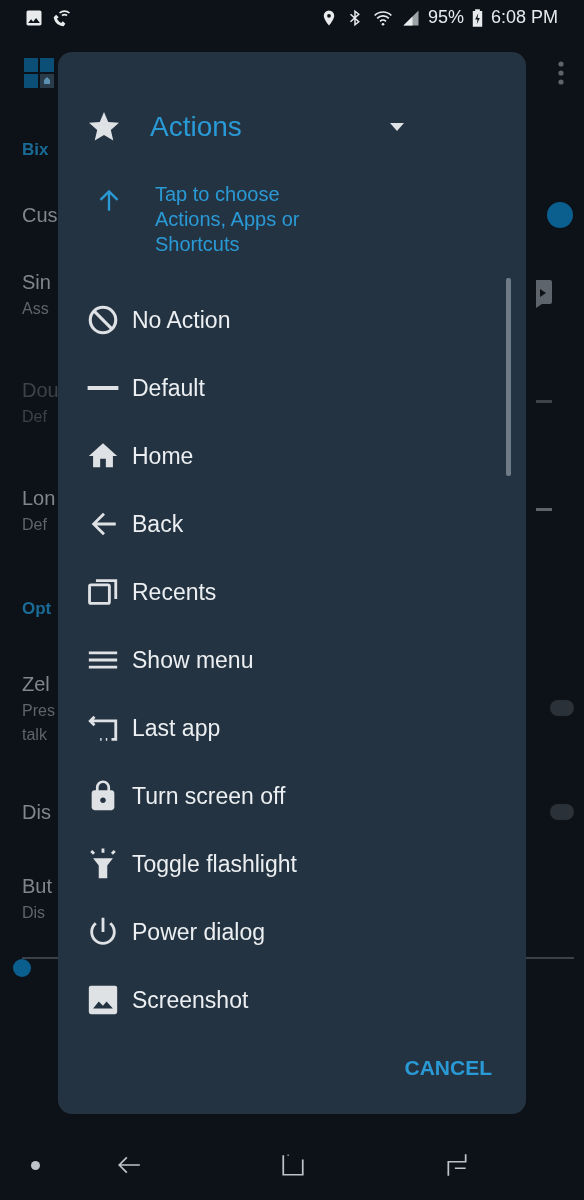  What do you see at coordinates (36, 308) in the screenshot?
I see `setting-summary: Ass` at bounding box center [36, 308].